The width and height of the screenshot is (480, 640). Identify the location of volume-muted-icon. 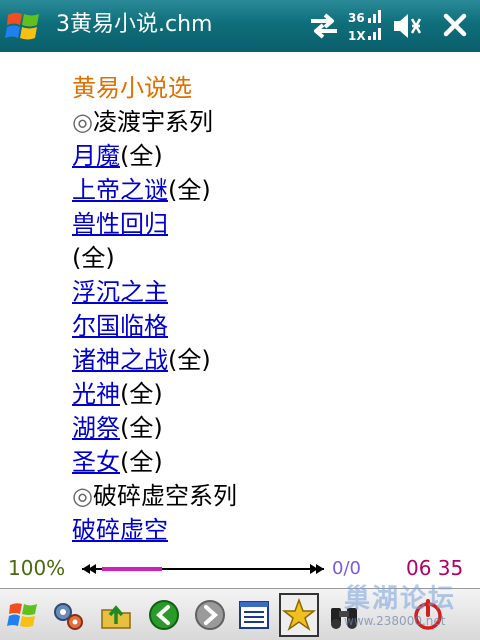
(406, 26).